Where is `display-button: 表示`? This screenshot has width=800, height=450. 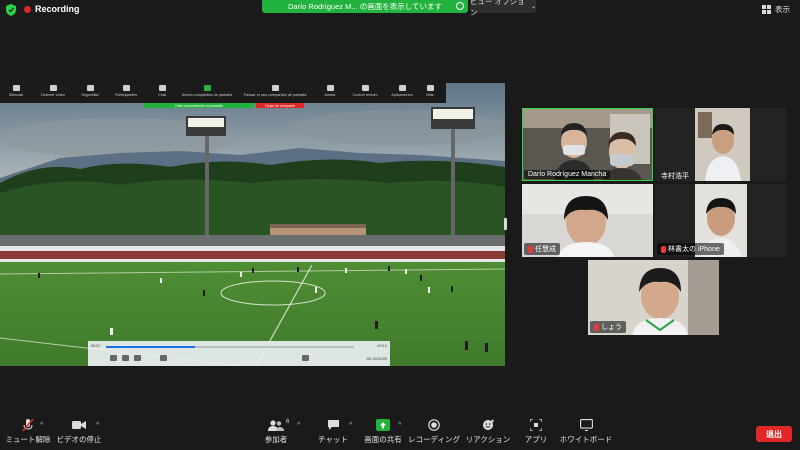
display-button: 表示 is located at coordinates (776, 9).